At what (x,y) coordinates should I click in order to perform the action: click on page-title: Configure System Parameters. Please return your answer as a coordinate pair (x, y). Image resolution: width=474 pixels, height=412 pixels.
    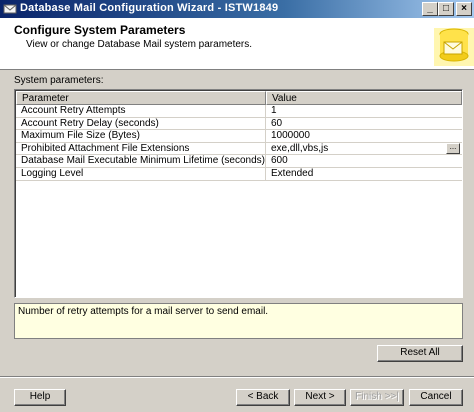
    Looking at the image, I should click on (100, 30).